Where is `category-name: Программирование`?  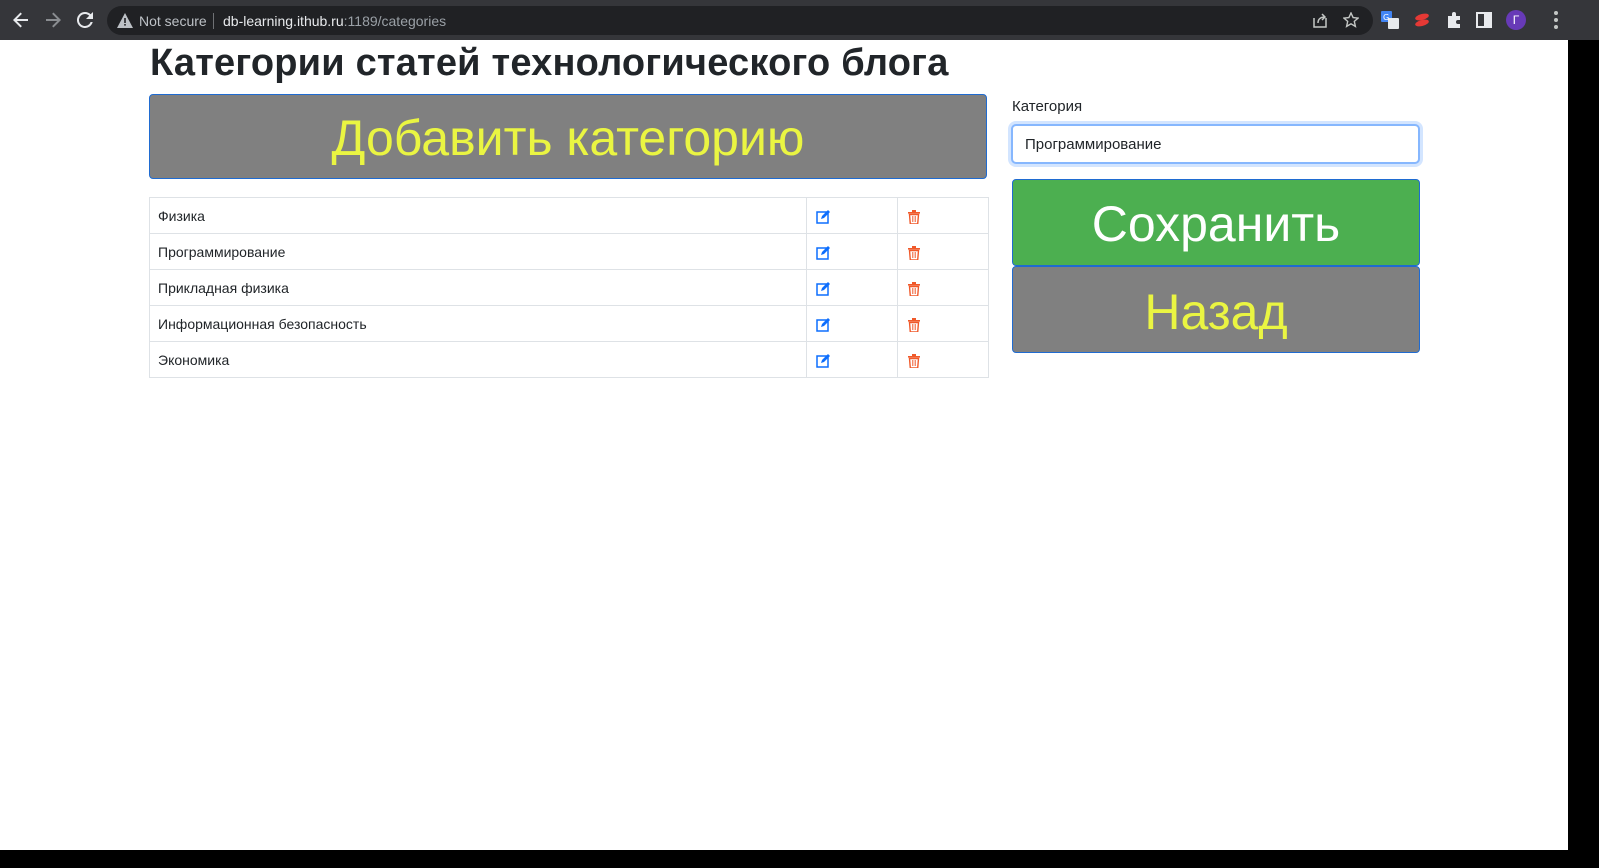 category-name: Программирование is located at coordinates (478, 251).